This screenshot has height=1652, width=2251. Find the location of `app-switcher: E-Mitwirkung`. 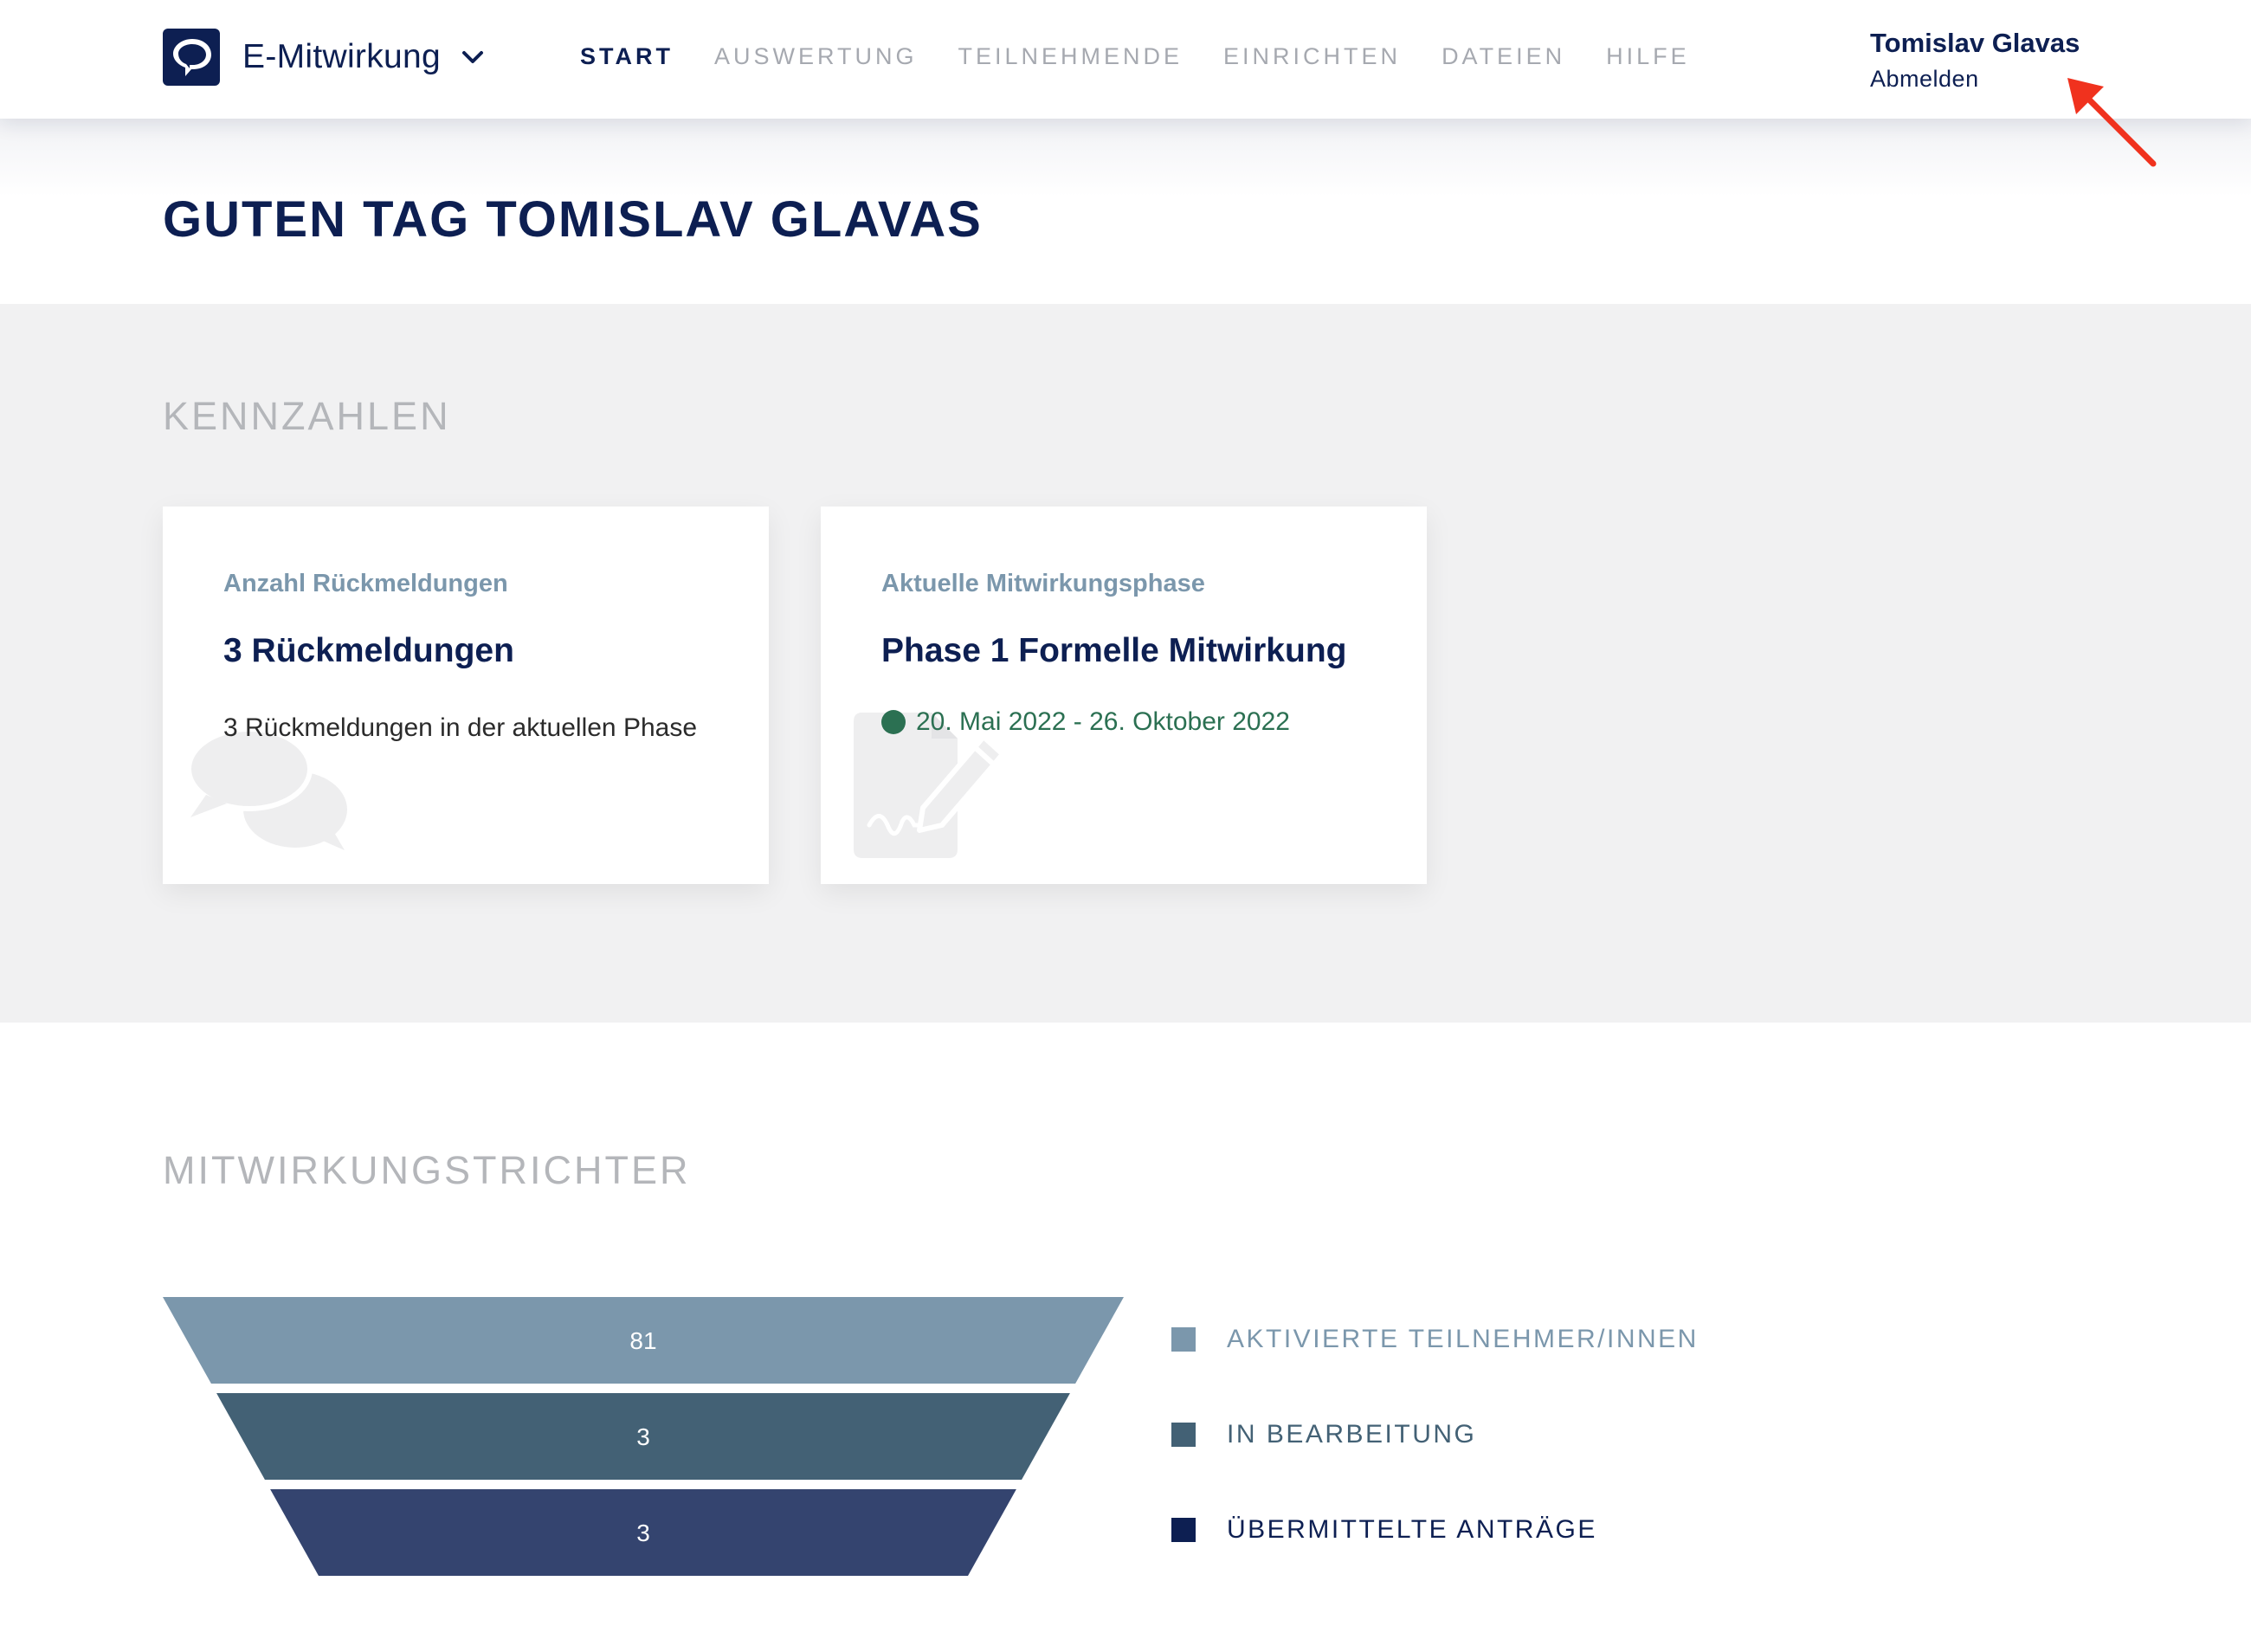

app-switcher: E-Mitwirkung is located at coordinates (325, 57).